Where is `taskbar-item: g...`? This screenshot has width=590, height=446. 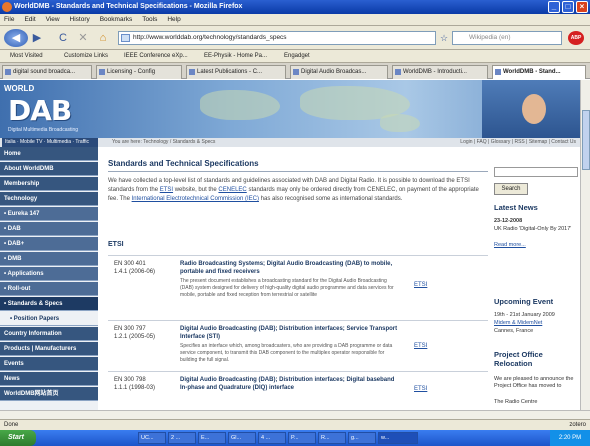
taskbar-item: g... is located at coordinates (362, 438).